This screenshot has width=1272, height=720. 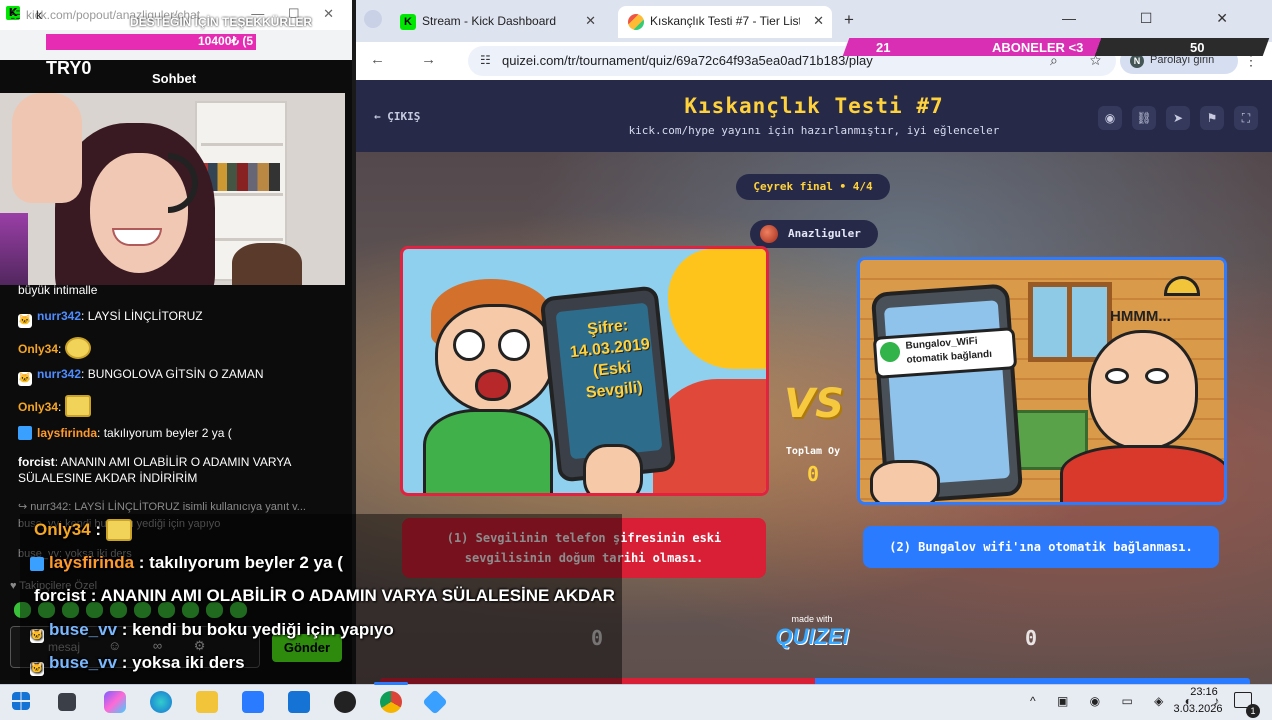 What do you see at coordinates (253, 702) in the screenshot?
I see `store-icon` at bounding box center [253, 702].